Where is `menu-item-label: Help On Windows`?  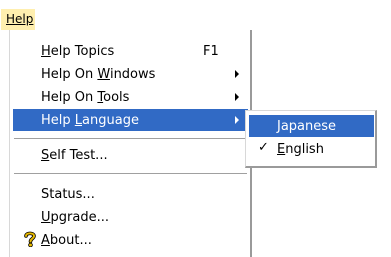
menu-item-label: Help On Windows is located at coordinates (98, 74).